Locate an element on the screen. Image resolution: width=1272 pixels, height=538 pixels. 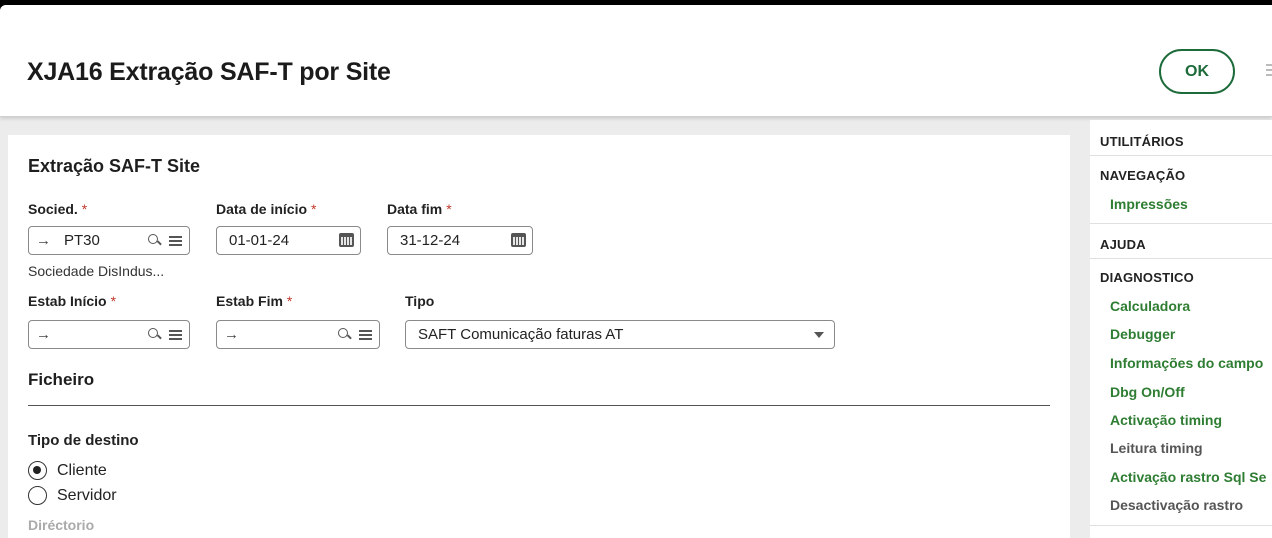
estab-fim-field: → is located at coordinates (298, 334).